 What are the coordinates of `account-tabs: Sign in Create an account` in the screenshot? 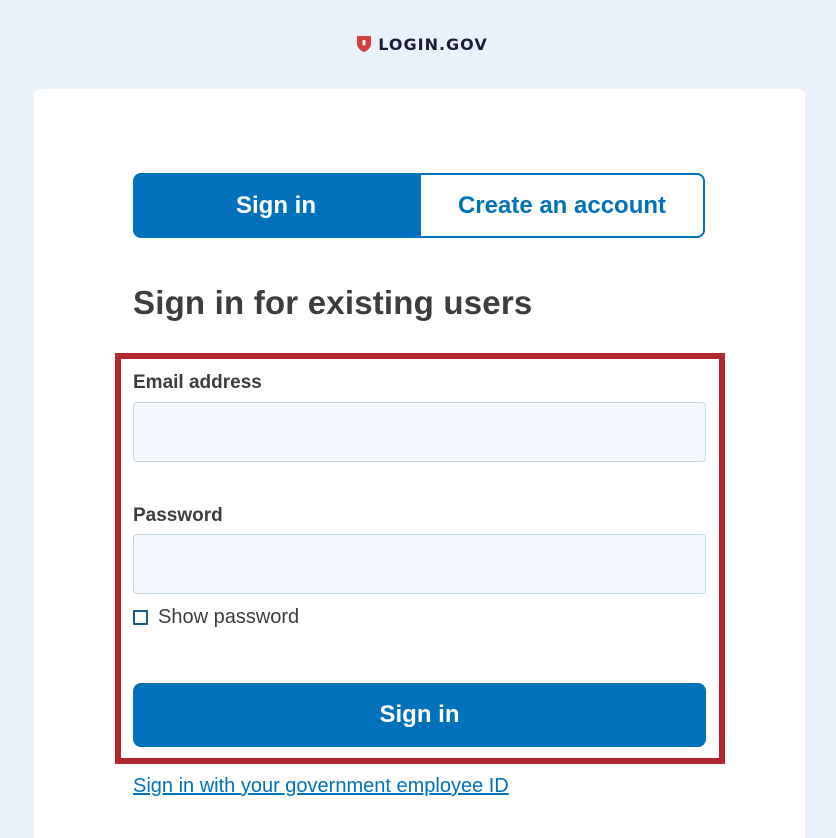 It's located at (419, 205).